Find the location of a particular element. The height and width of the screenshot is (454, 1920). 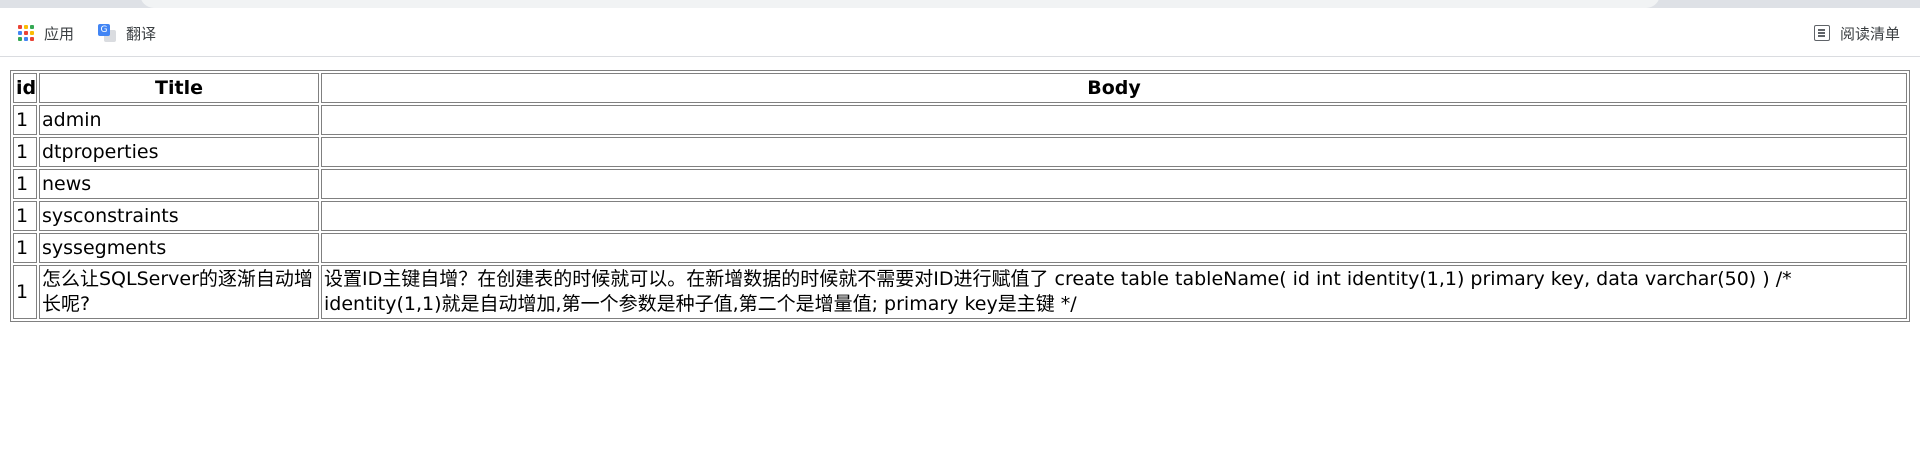

bookmarks-bar: 应用 G 翻译 阅读清单 is located at coordinates (960, 32).